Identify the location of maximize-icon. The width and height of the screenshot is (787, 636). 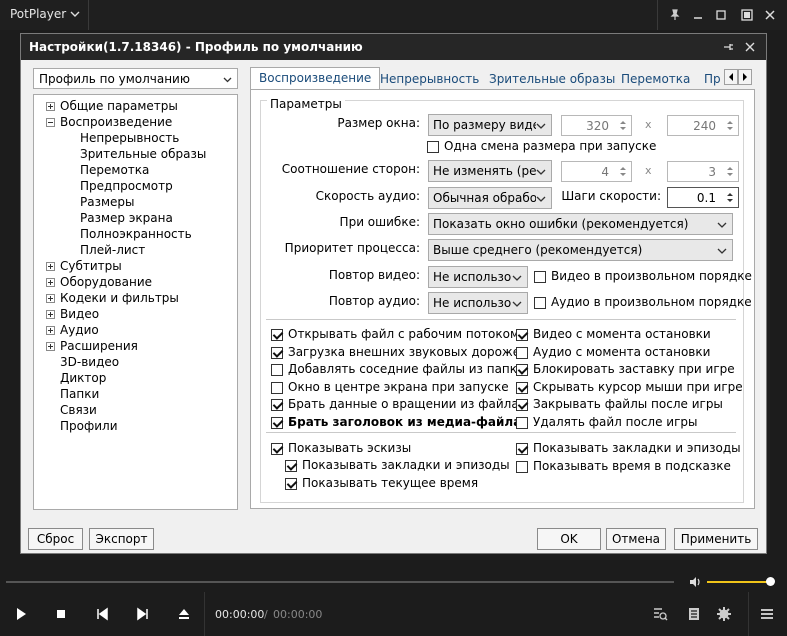
(721, 15).